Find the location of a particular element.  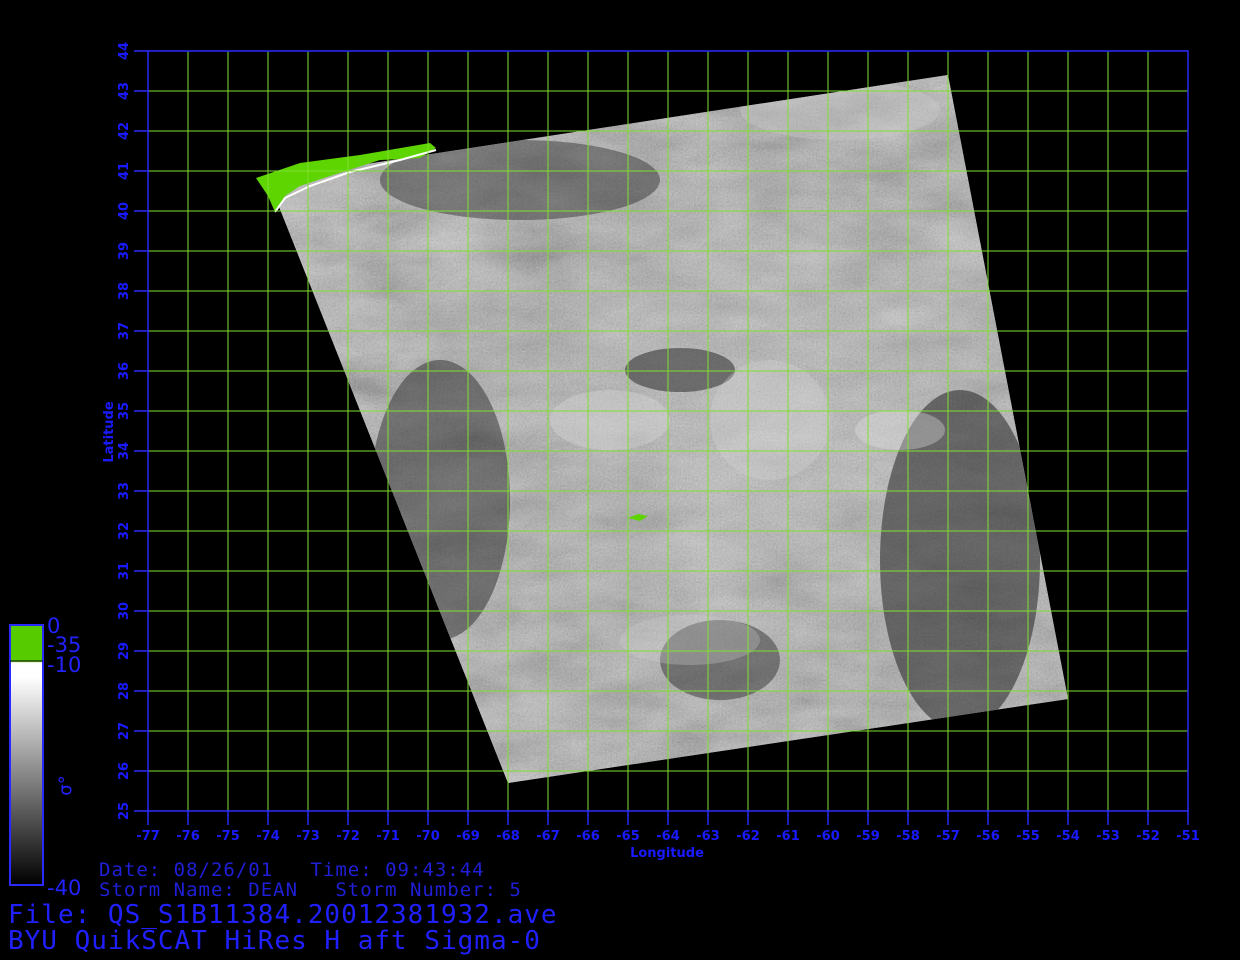

x-axis-title: Longitude is located at coordinates (667, 853).